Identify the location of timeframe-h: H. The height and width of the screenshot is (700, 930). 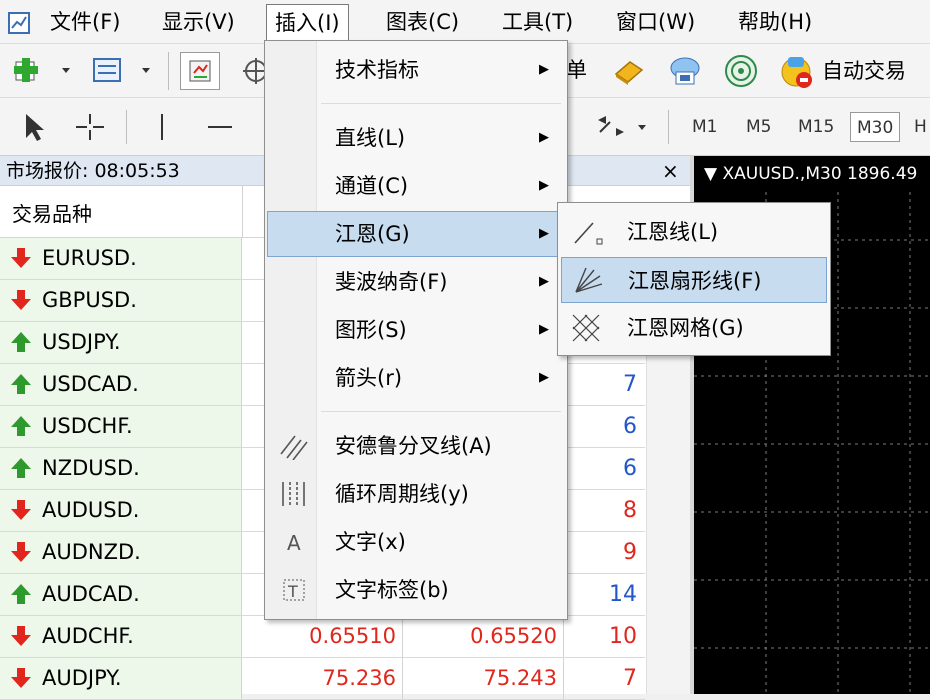
(919, 127).